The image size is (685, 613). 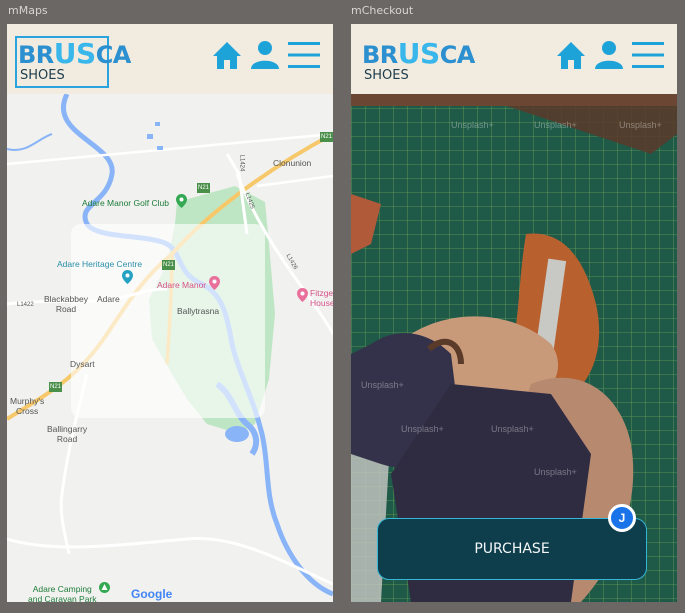 I want to click on avatar-badge: J, so click(x=622, y=518).